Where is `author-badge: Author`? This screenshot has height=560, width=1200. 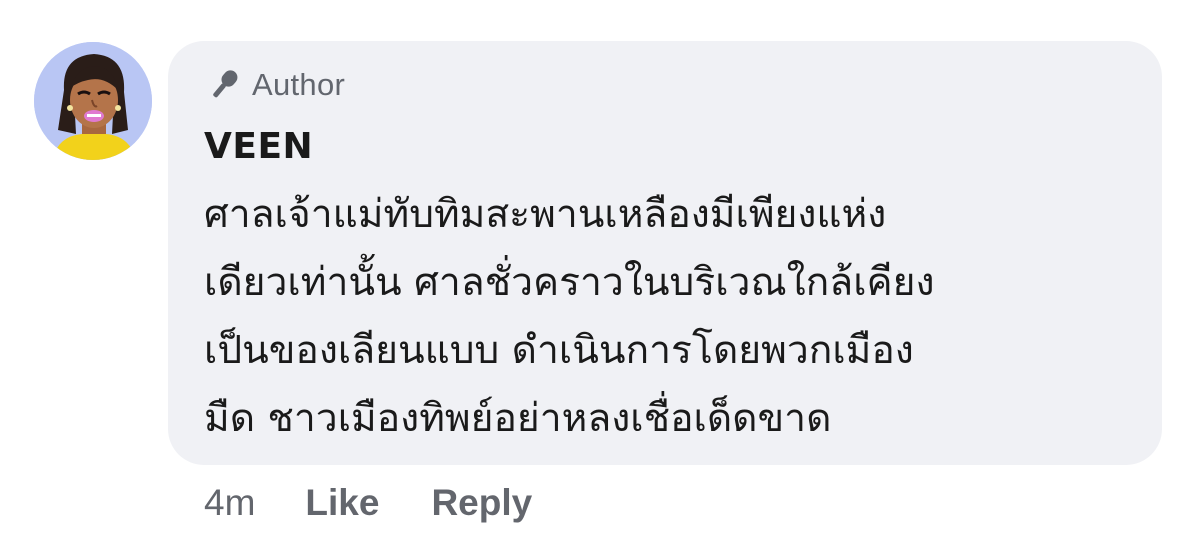 author-badge: Author is located at coordinates (668, 85).